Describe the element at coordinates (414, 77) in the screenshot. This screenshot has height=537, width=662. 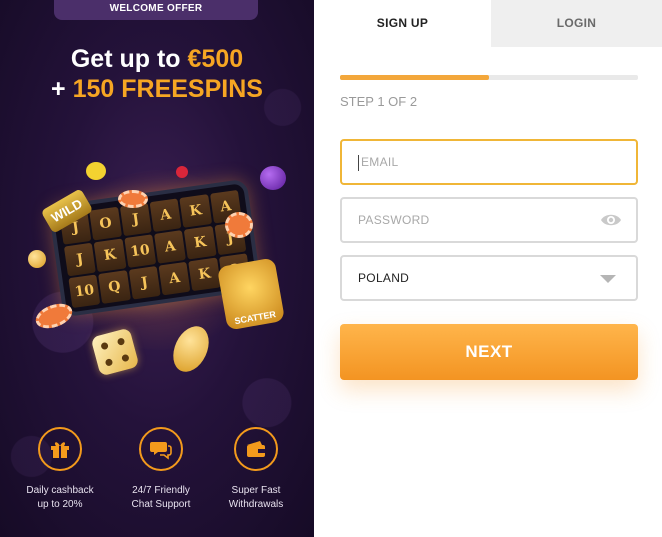
I see `progress-fill` at that location.